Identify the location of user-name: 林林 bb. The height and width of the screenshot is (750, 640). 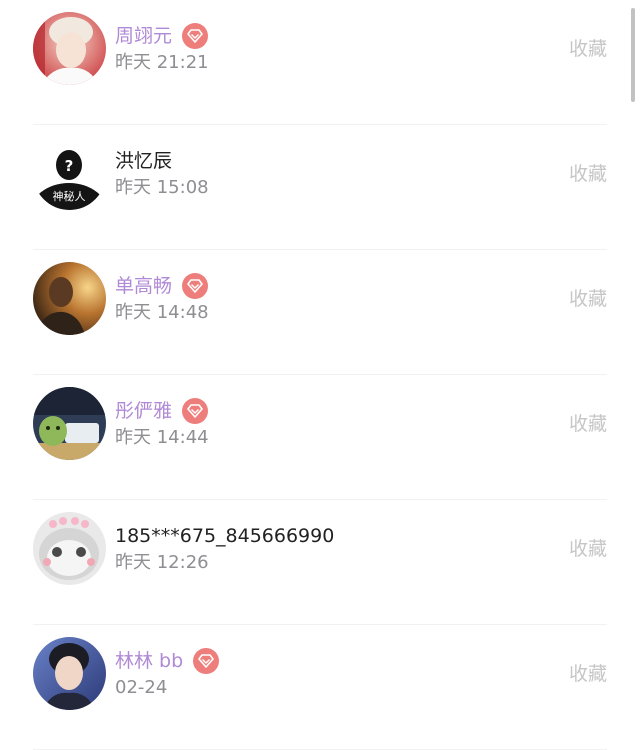
(149, 661).